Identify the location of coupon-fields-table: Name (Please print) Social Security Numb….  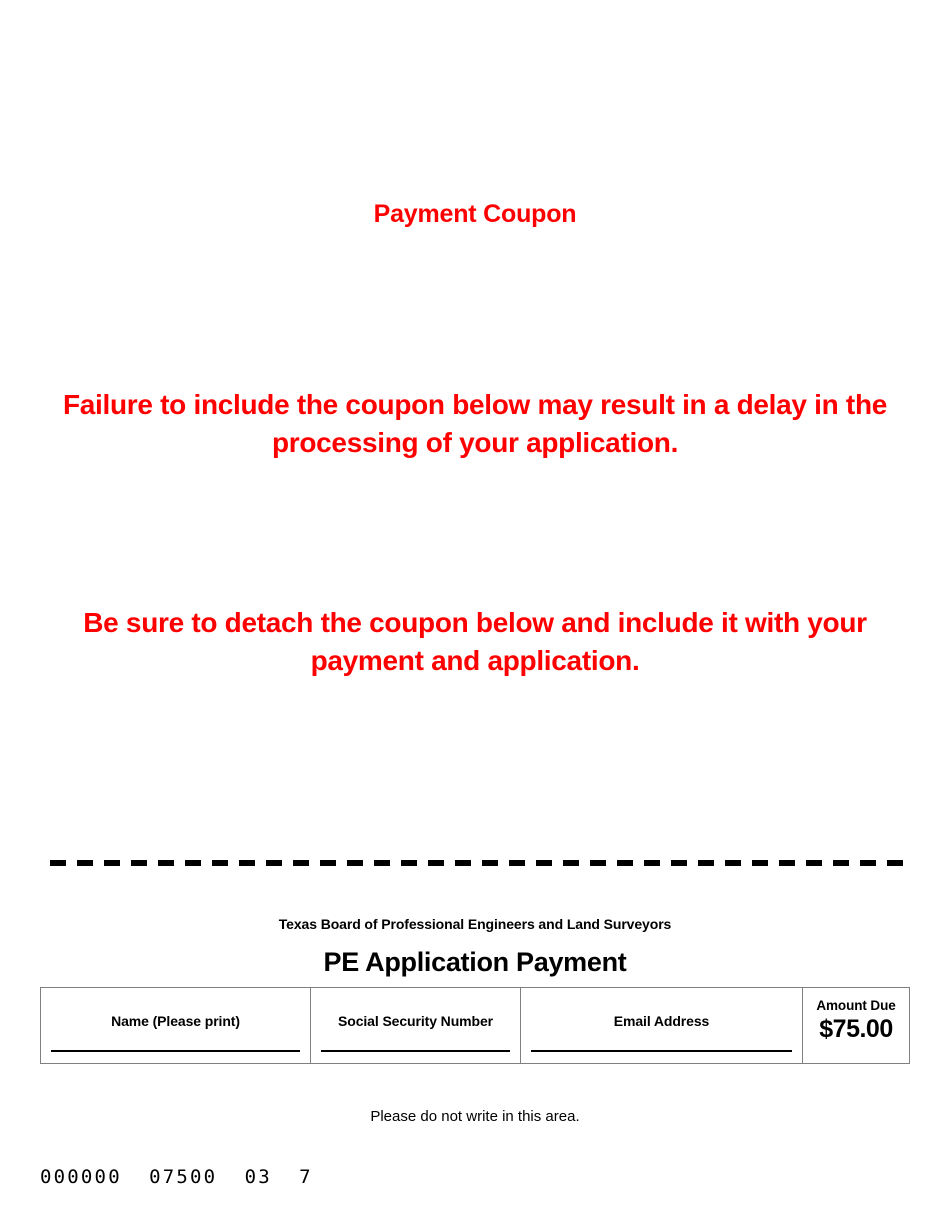
(475, 1025).